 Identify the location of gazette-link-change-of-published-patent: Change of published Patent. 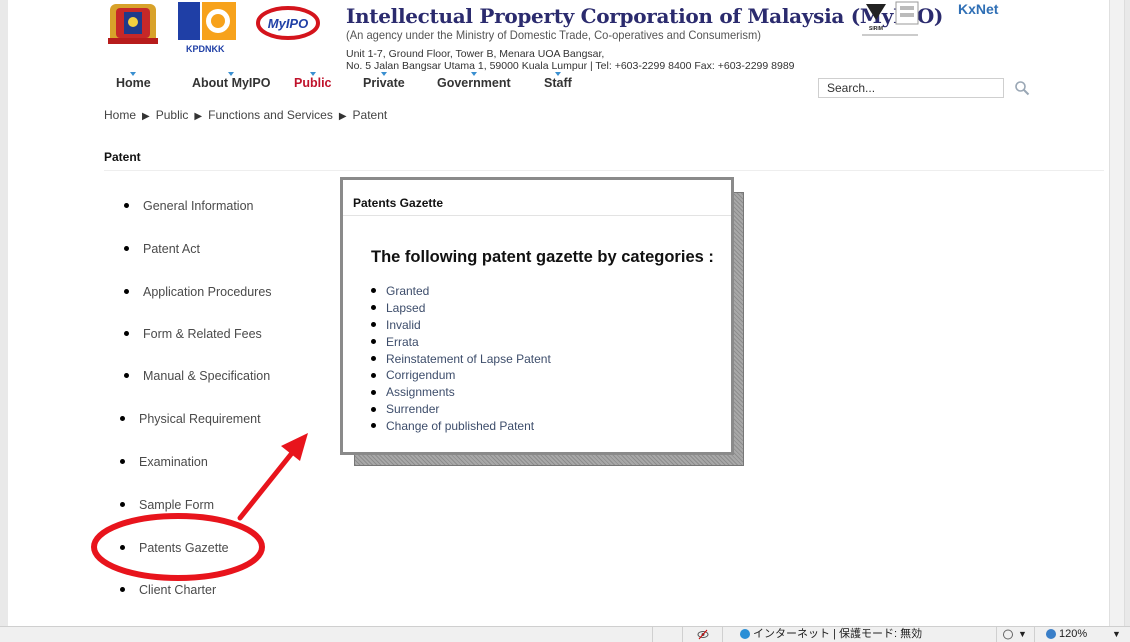
(461, 427).